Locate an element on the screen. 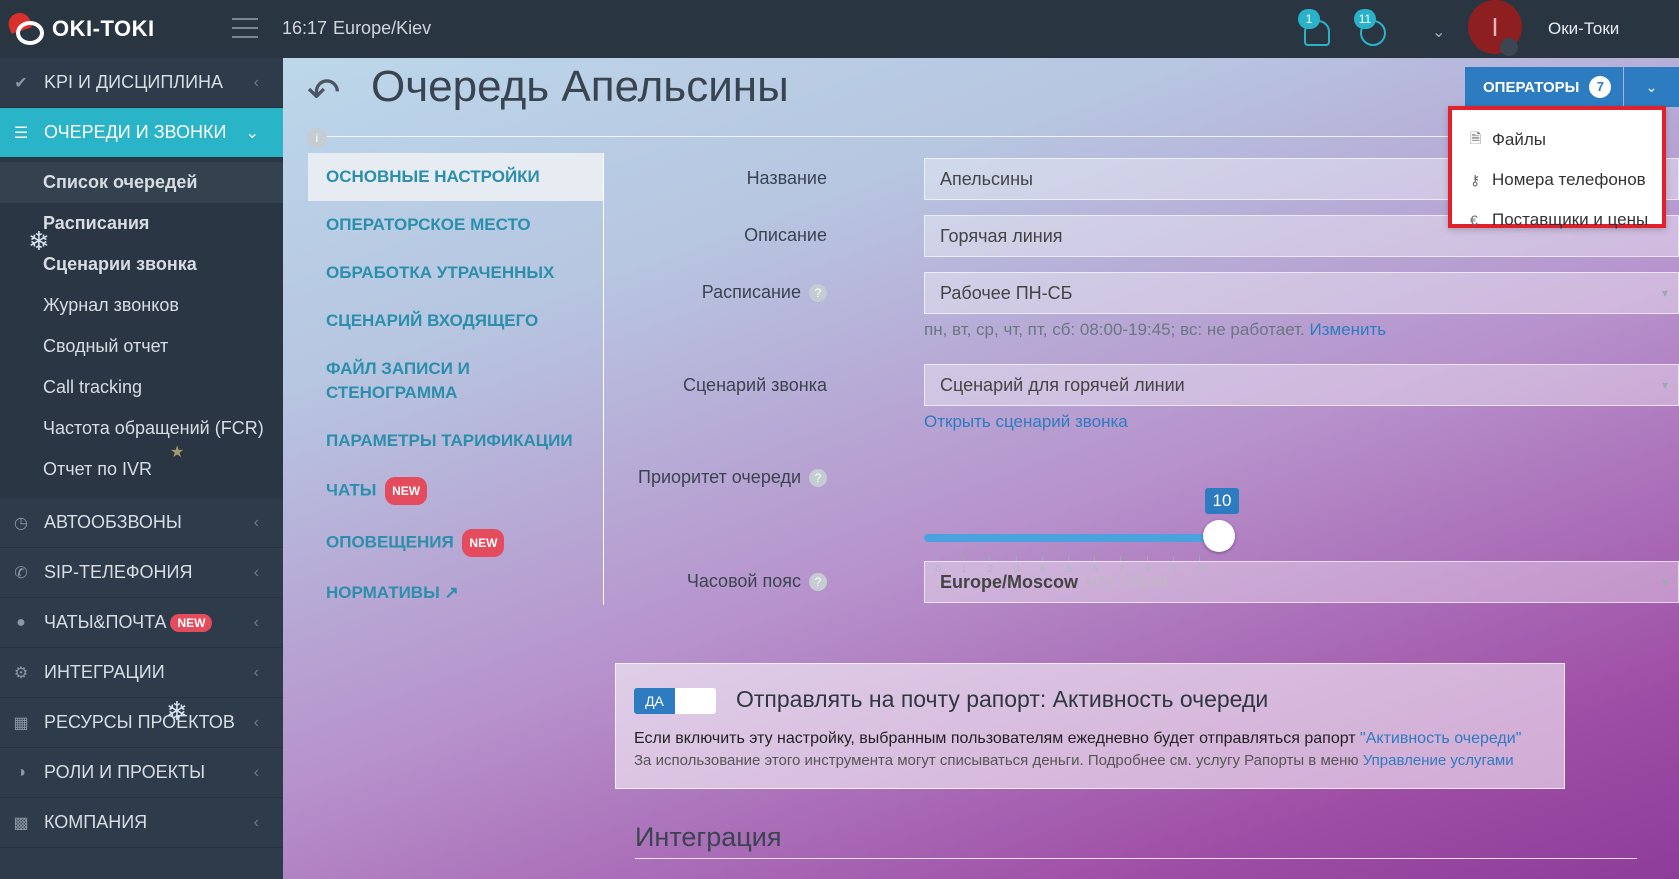 The width and height of the screenshot is (1679, 879). tab-label: ОПОВЕЩЕНИЯ is located at coordinates (390, 542).